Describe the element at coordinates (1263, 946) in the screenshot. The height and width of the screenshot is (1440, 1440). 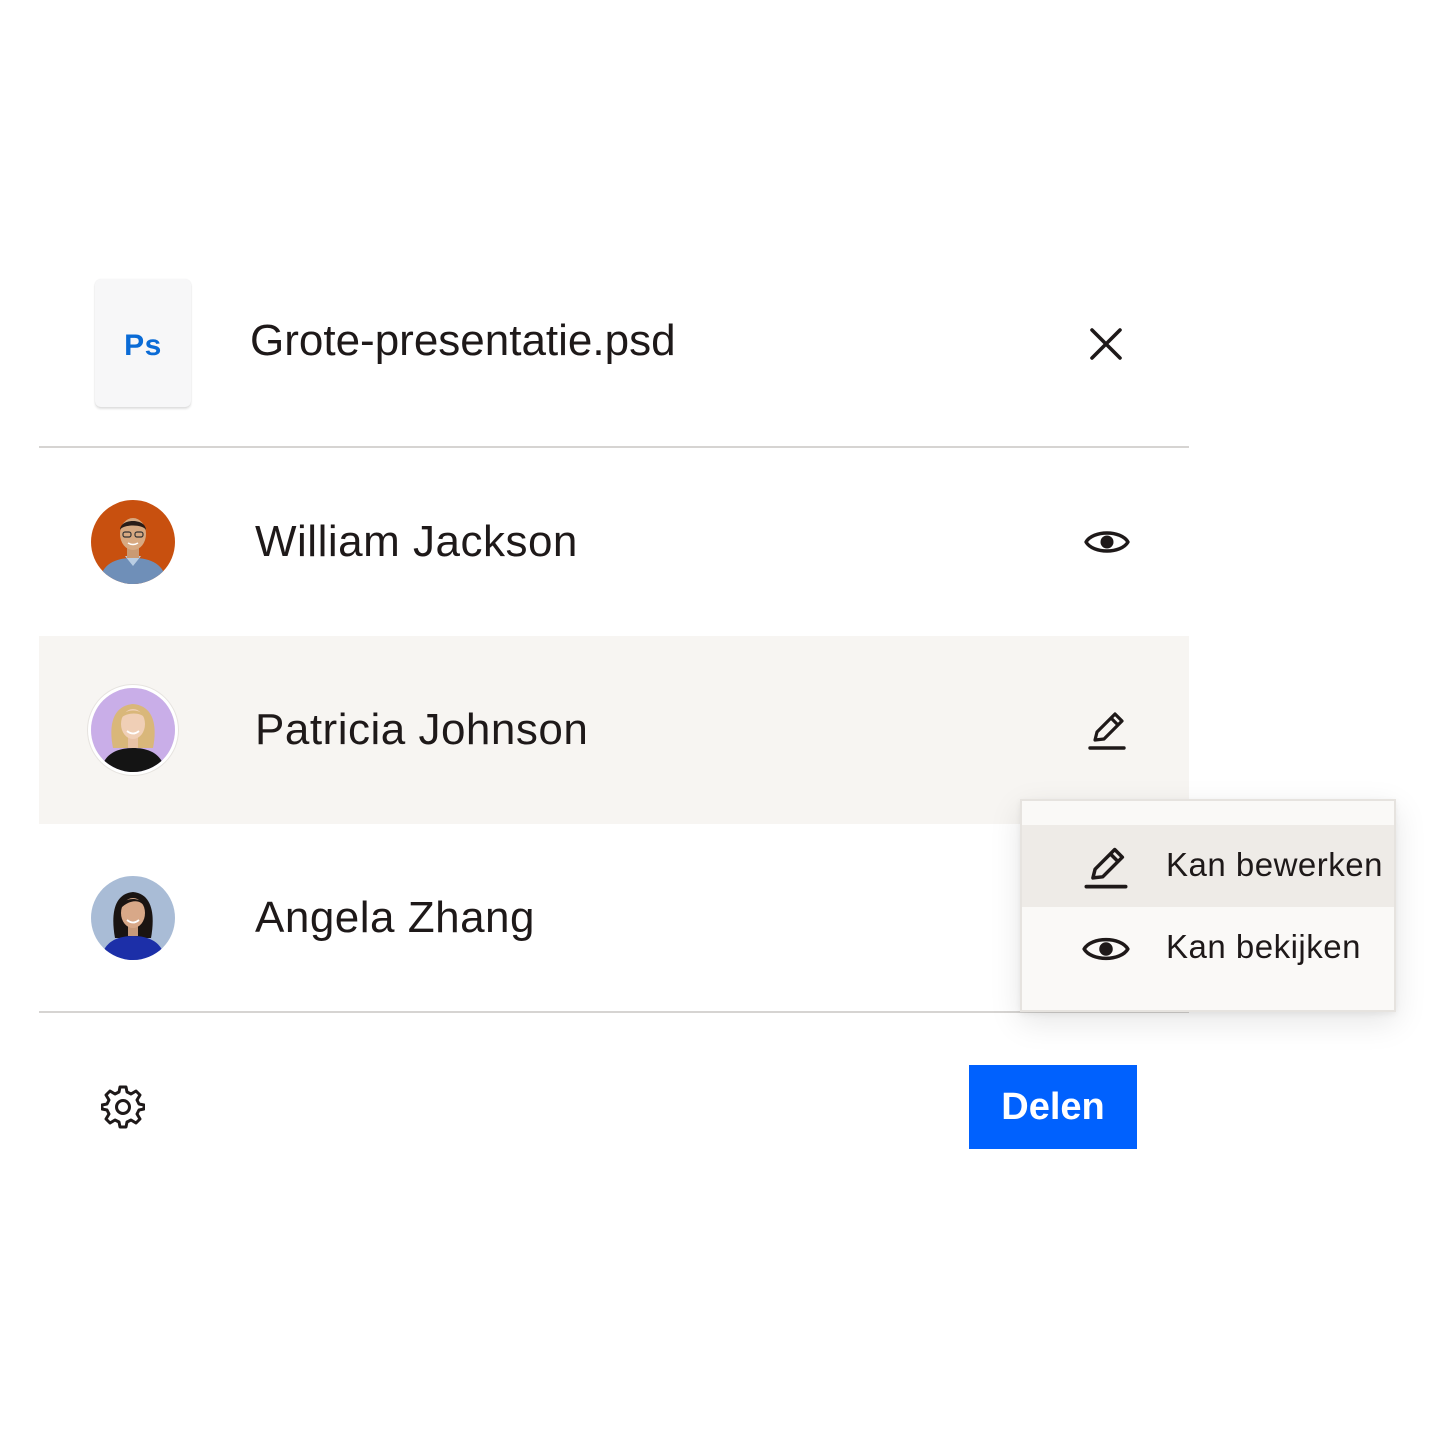
I see `menu-item-label: Kan bekijken` at that location.